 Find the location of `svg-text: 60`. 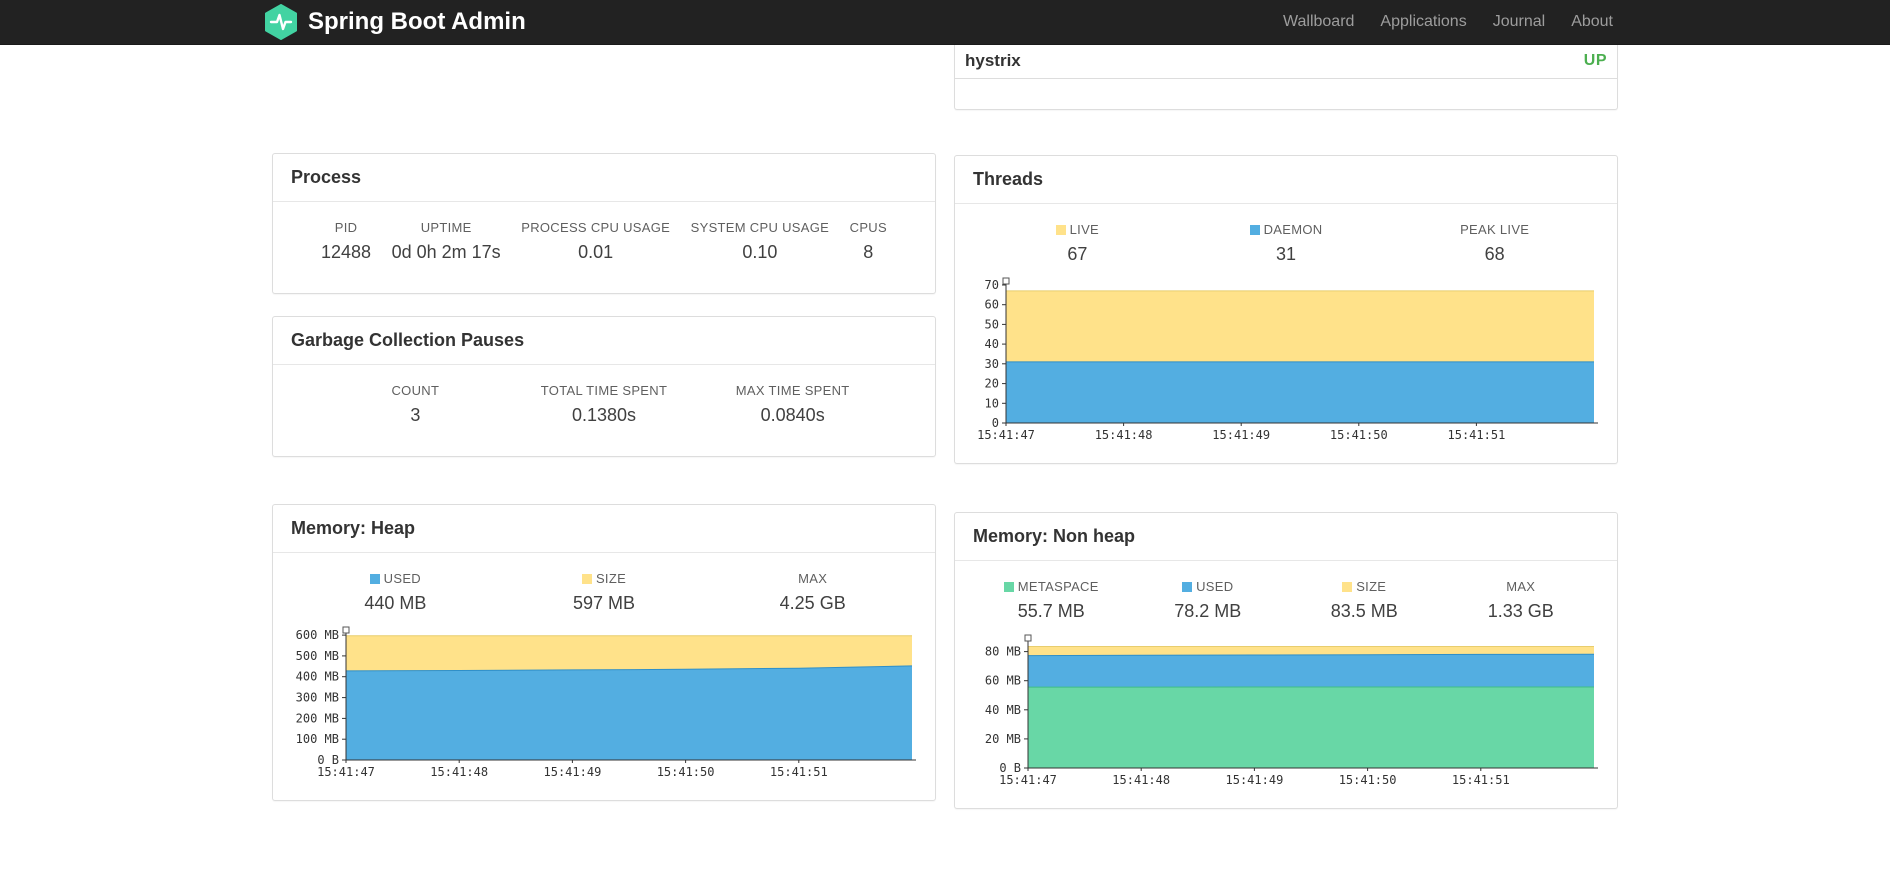

svg-text: 60 is located at coordinates (992, 305).